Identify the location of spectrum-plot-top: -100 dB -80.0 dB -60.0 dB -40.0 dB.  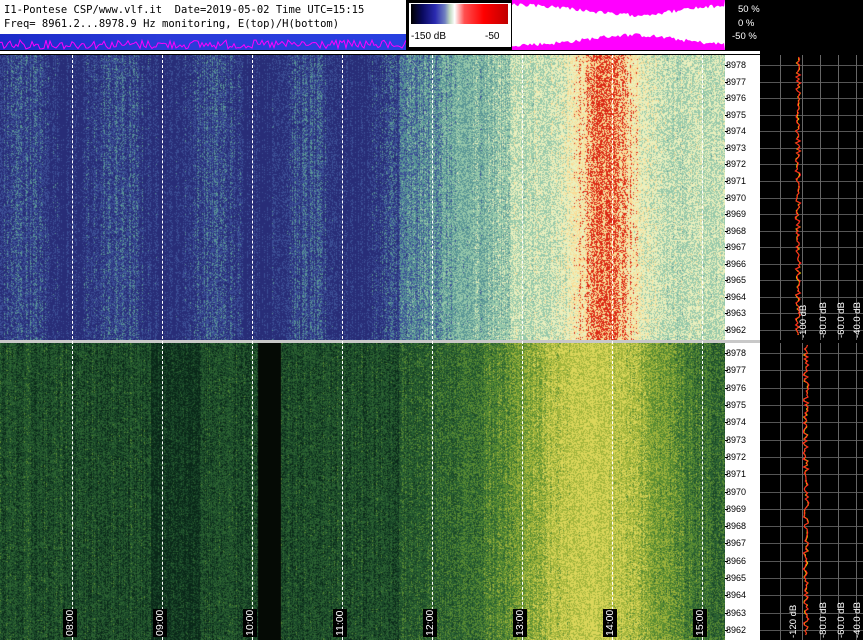
(811, 197).